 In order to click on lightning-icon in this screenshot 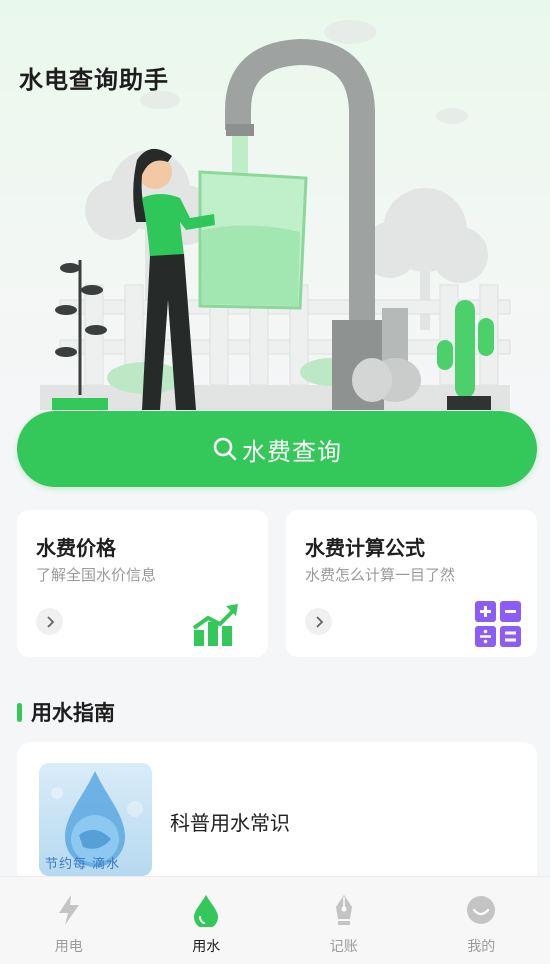, I will do `click(69, 910)`.